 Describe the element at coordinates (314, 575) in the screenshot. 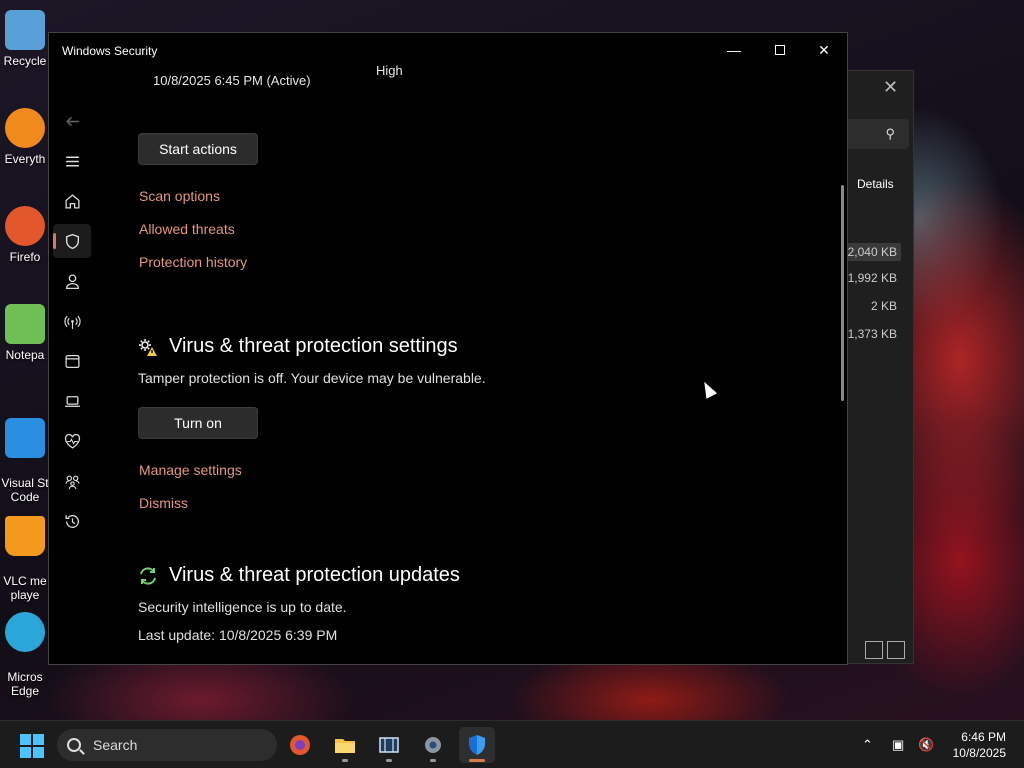

I see `updates-heading-text: Virus & threat protection updates` at that location.